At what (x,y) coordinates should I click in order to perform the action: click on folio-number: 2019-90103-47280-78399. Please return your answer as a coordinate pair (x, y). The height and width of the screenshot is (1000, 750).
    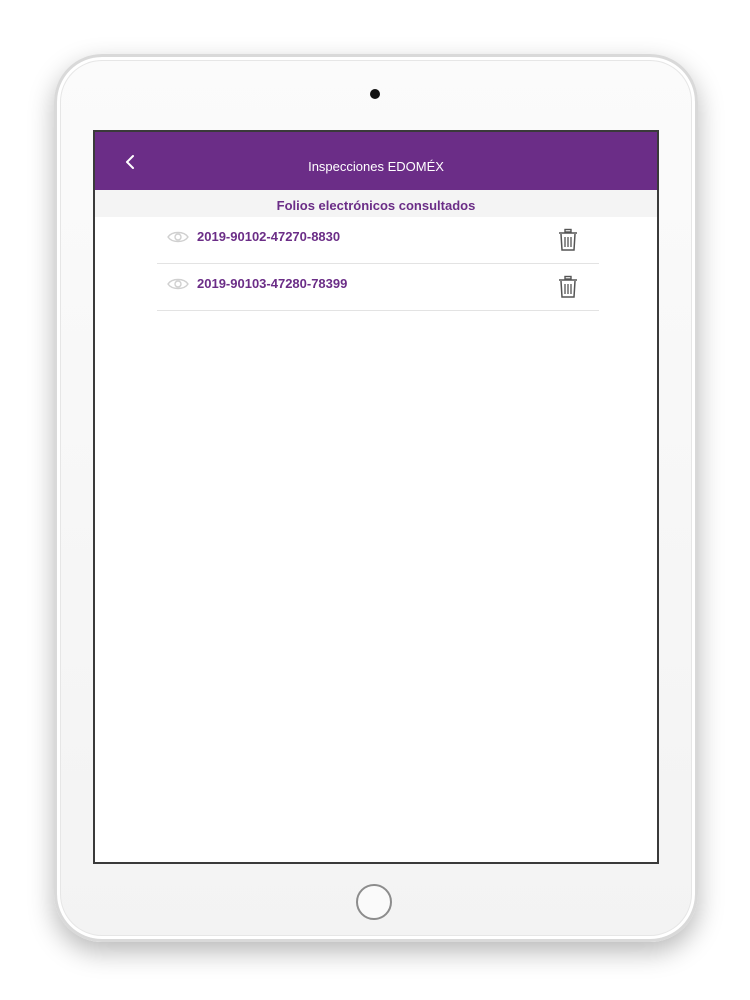
    Looking at the image, I should click on (272, 283).